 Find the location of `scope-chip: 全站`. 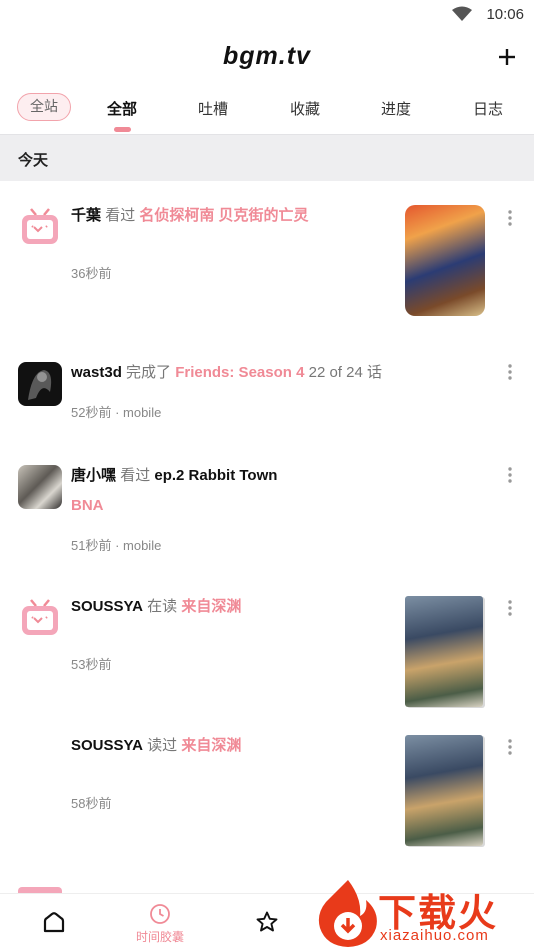

scope-chip: 全站 is located at coordinates (44, 107).